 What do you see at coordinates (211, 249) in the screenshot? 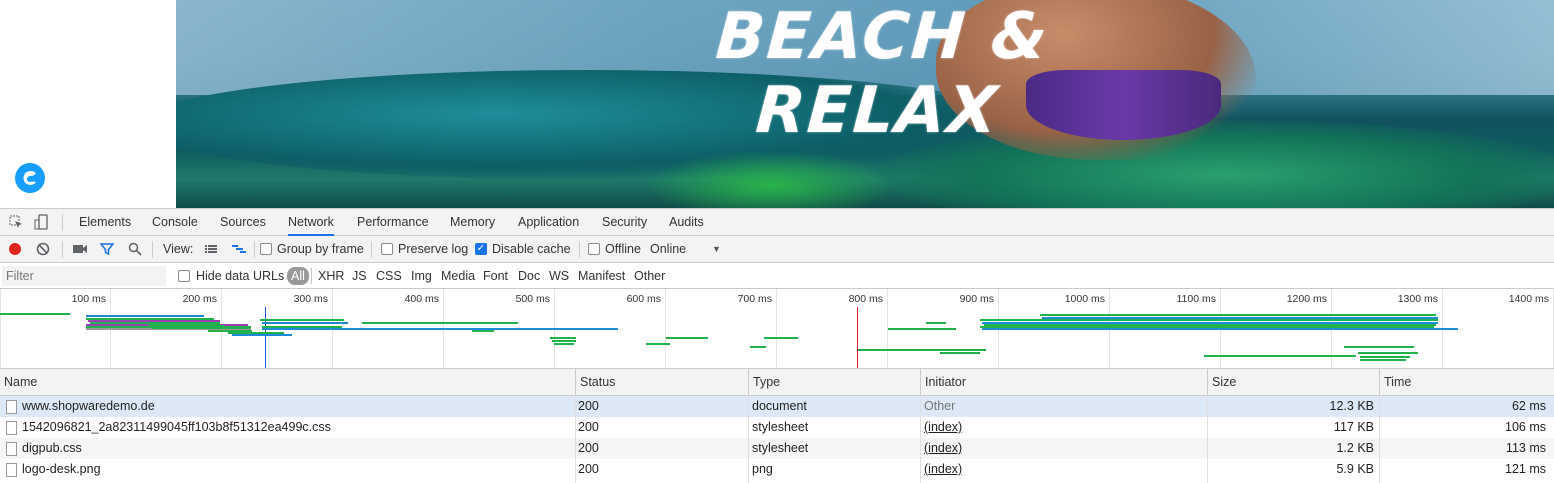
I see `large-request-rows-icon` at bounding box center [211, 249].